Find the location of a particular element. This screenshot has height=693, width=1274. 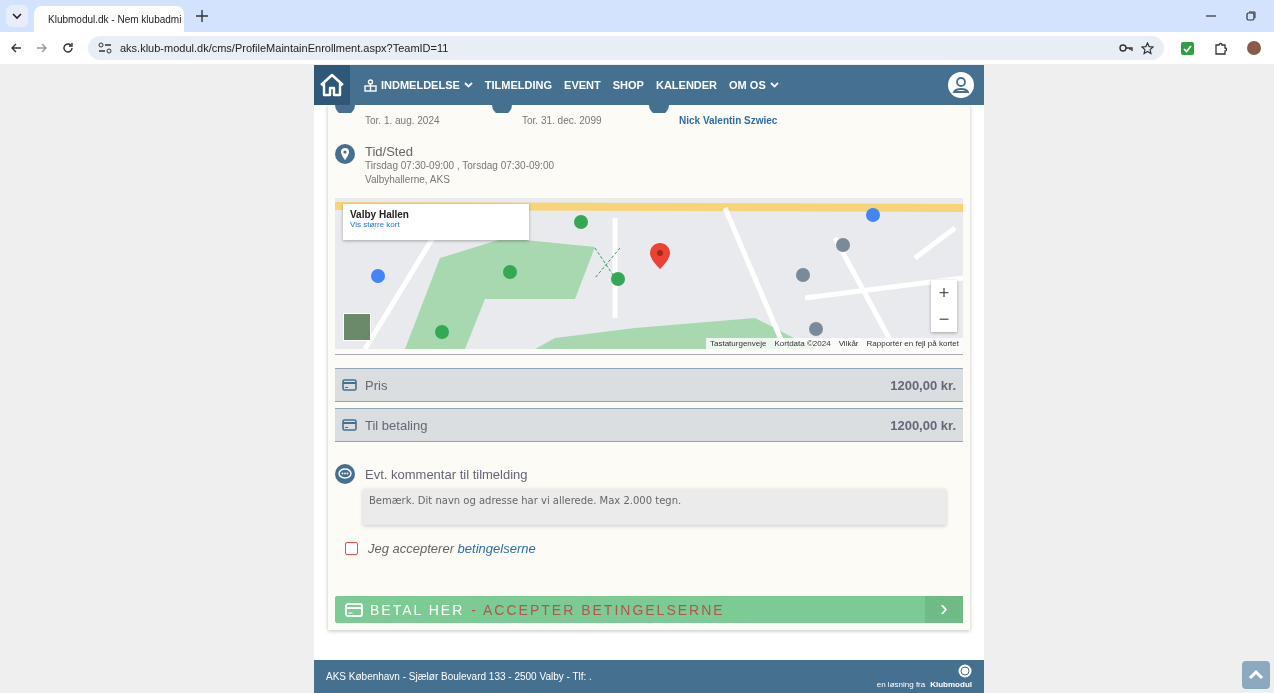

address-field: aks.klub-modul.dk/cms/ProfileMaintainEnrollment.aspx?TeamID=11 is located at coordinates (626, 48).